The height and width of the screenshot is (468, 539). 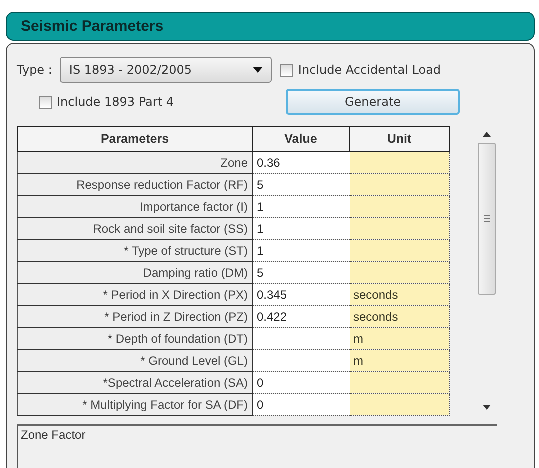 I want to click on value-cell: 0.36, so click(x=301, y=163).